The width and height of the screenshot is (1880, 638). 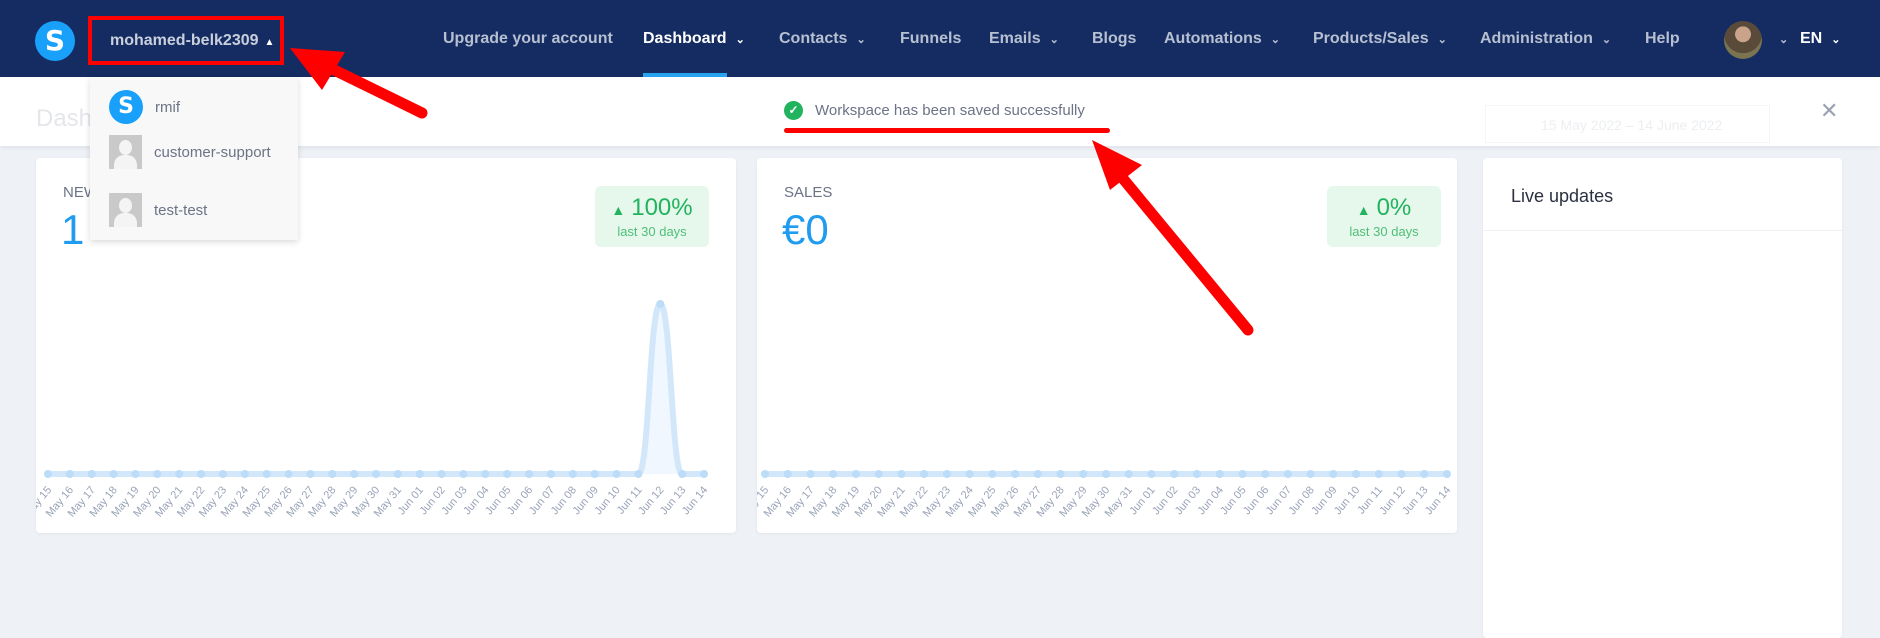 I want to click on toast-message: Workspace has been saved successfully, so click(x=950, y=110).